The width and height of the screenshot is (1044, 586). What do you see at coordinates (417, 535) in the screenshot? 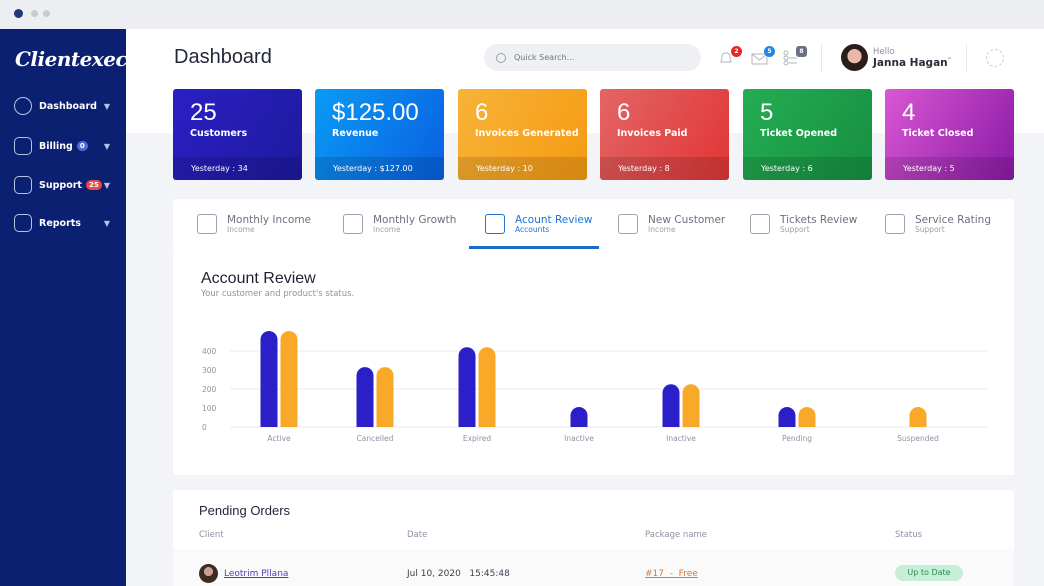
I see `column-header-date: Date` at bounding box center [417, 535].